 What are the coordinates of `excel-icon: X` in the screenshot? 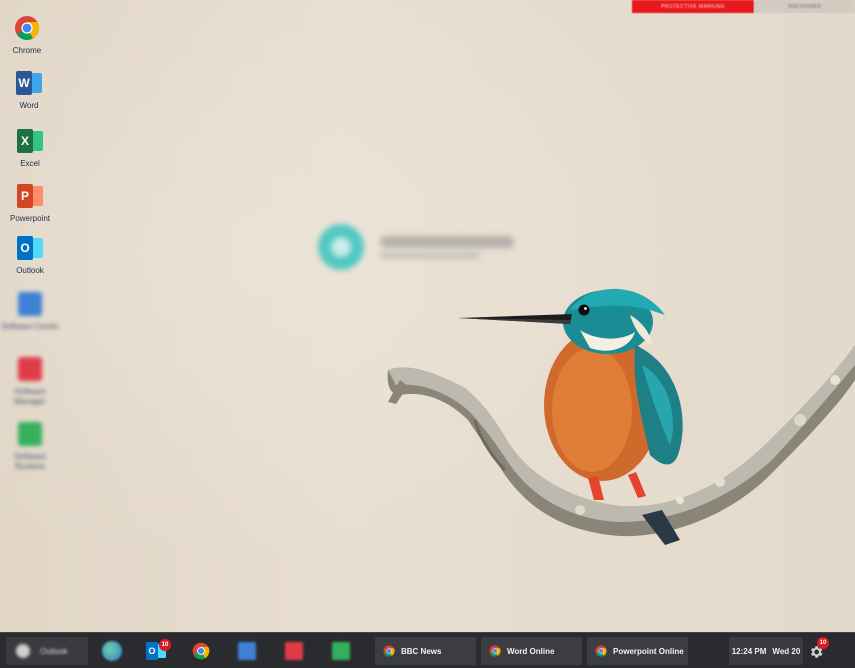 It's located at (30, 141).